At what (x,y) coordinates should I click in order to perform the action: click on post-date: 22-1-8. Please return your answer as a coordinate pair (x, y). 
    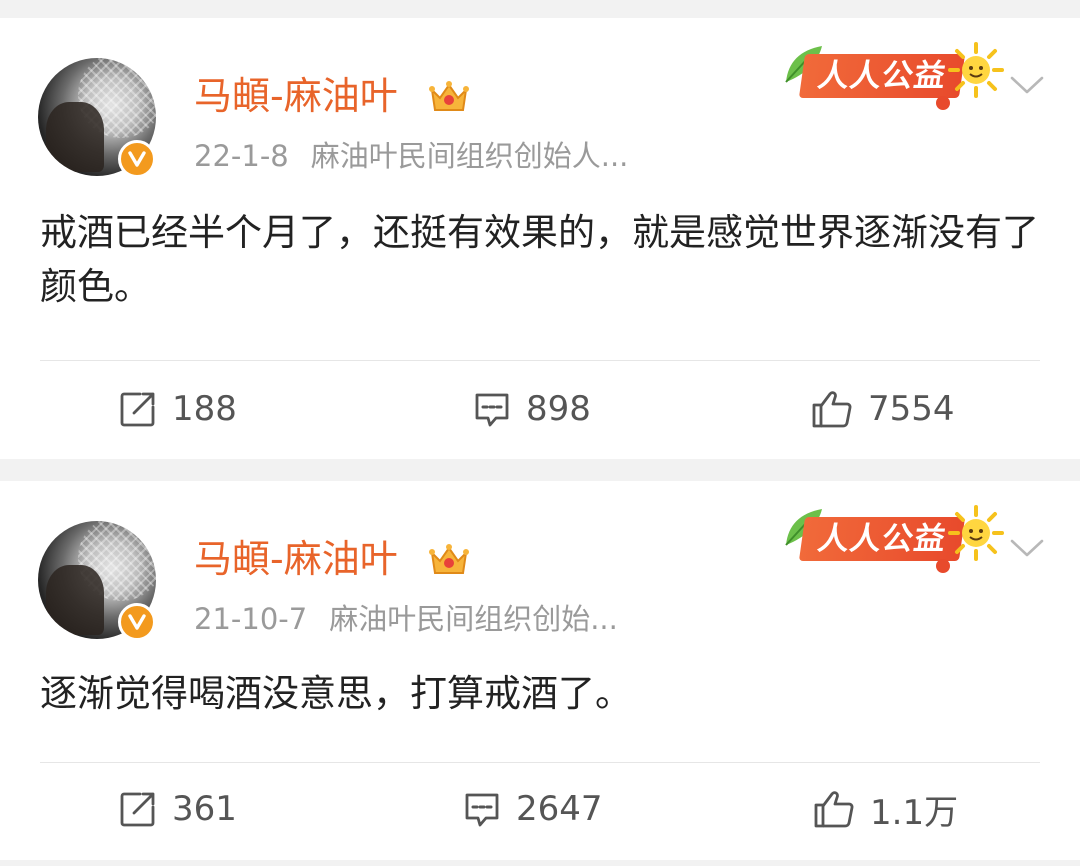
    Looking at the image, I should click on (241, 156).